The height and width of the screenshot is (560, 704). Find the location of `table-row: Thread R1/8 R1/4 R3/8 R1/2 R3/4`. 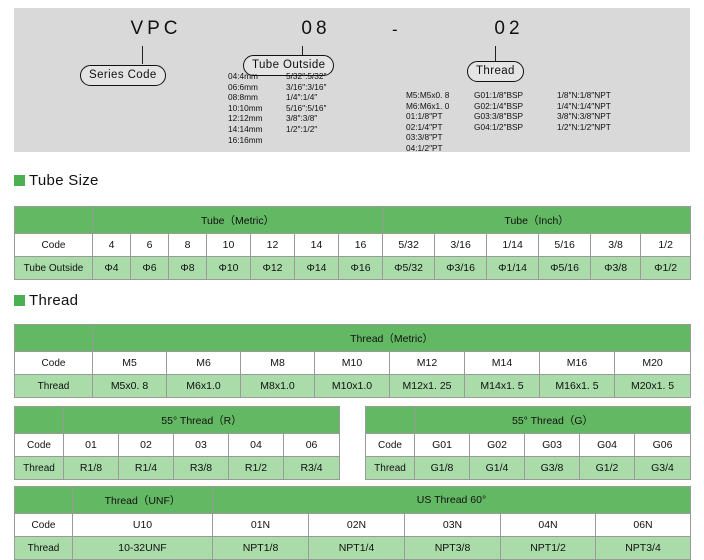

table-row: Thread R1/8 R1/4 R3/8 R1/2 R3/4 is located at coordinates (177, 468).